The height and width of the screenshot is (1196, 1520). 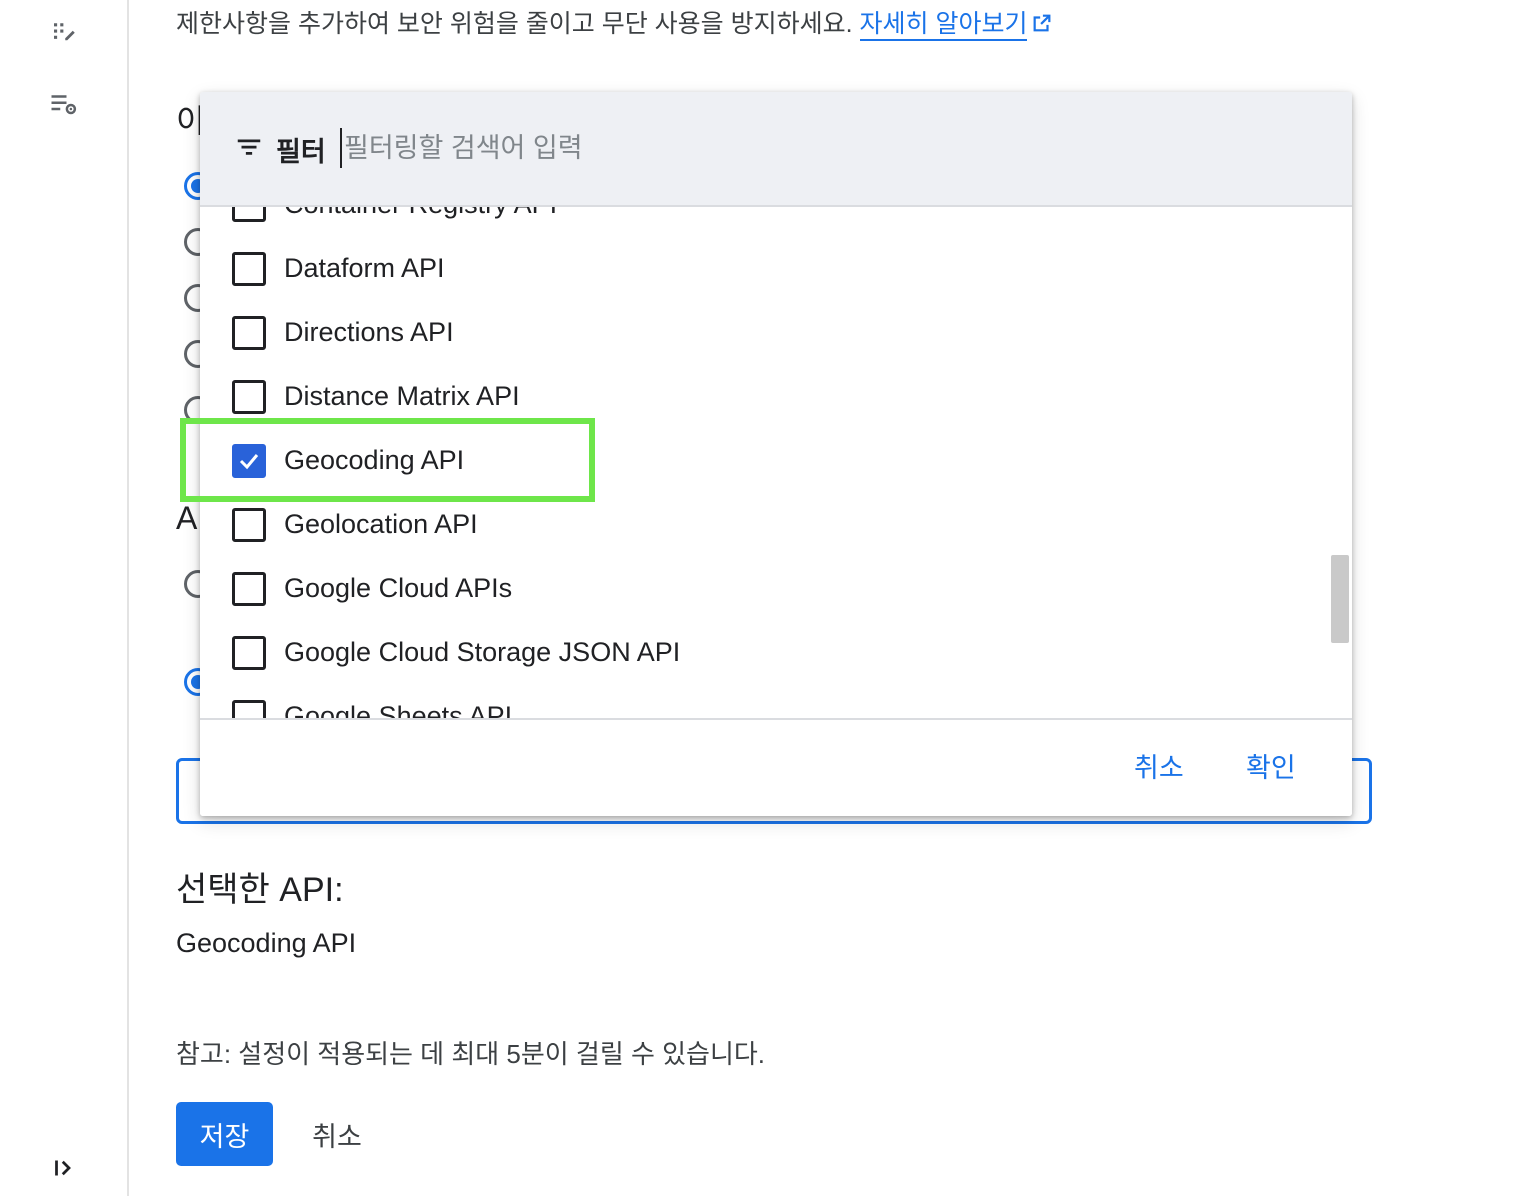 What do you see at coordinates (760, 222) in the screenshot?
I see `list-item: Container Registry API` at bounding box center [760, 222].